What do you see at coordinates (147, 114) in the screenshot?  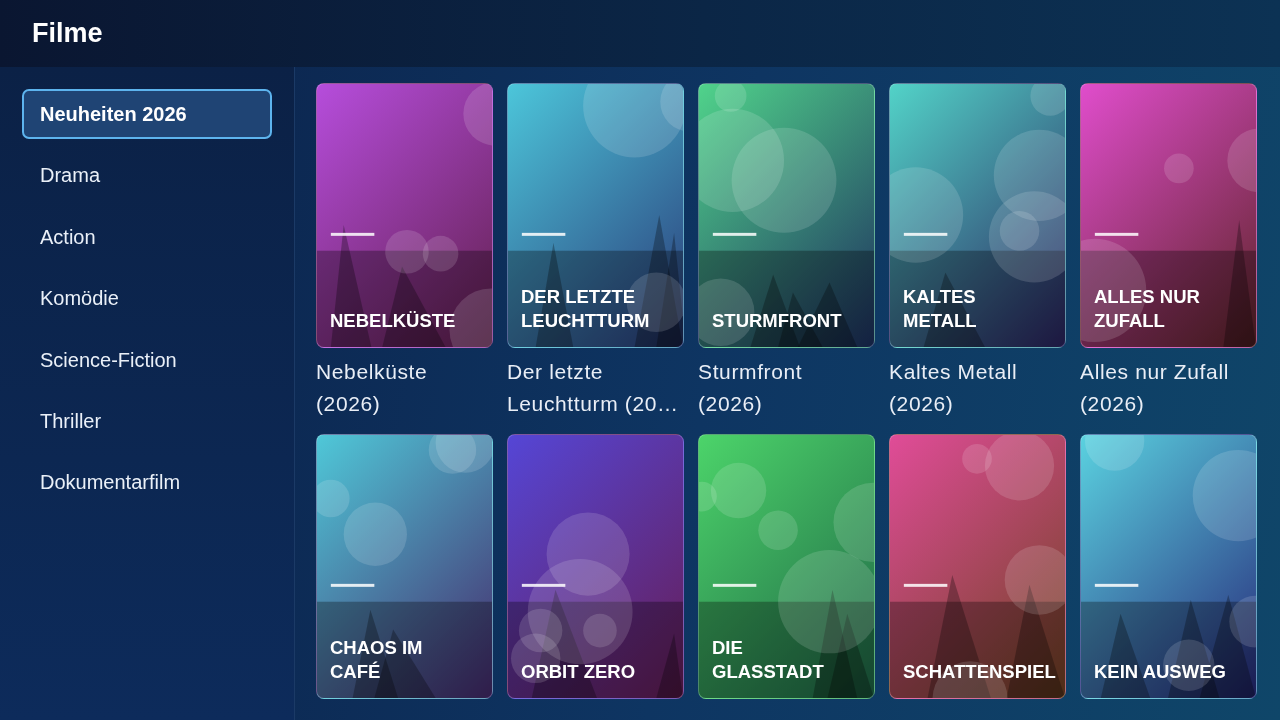 I see `sidebar-item: Neuheiten 2026` at bounding box center [147, 114].